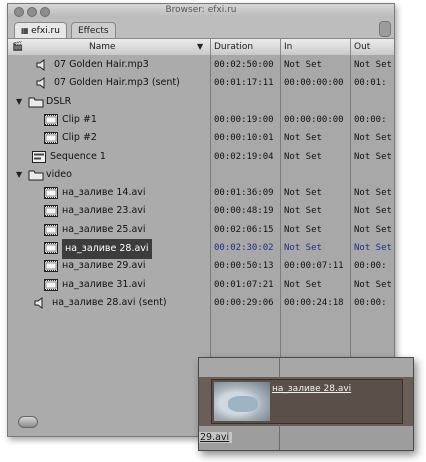 The image size is (426, 462). Describe the element at coordinates (244, 284) in the screenshot. I see `duration-cell: 00:01:07:21` at that location.